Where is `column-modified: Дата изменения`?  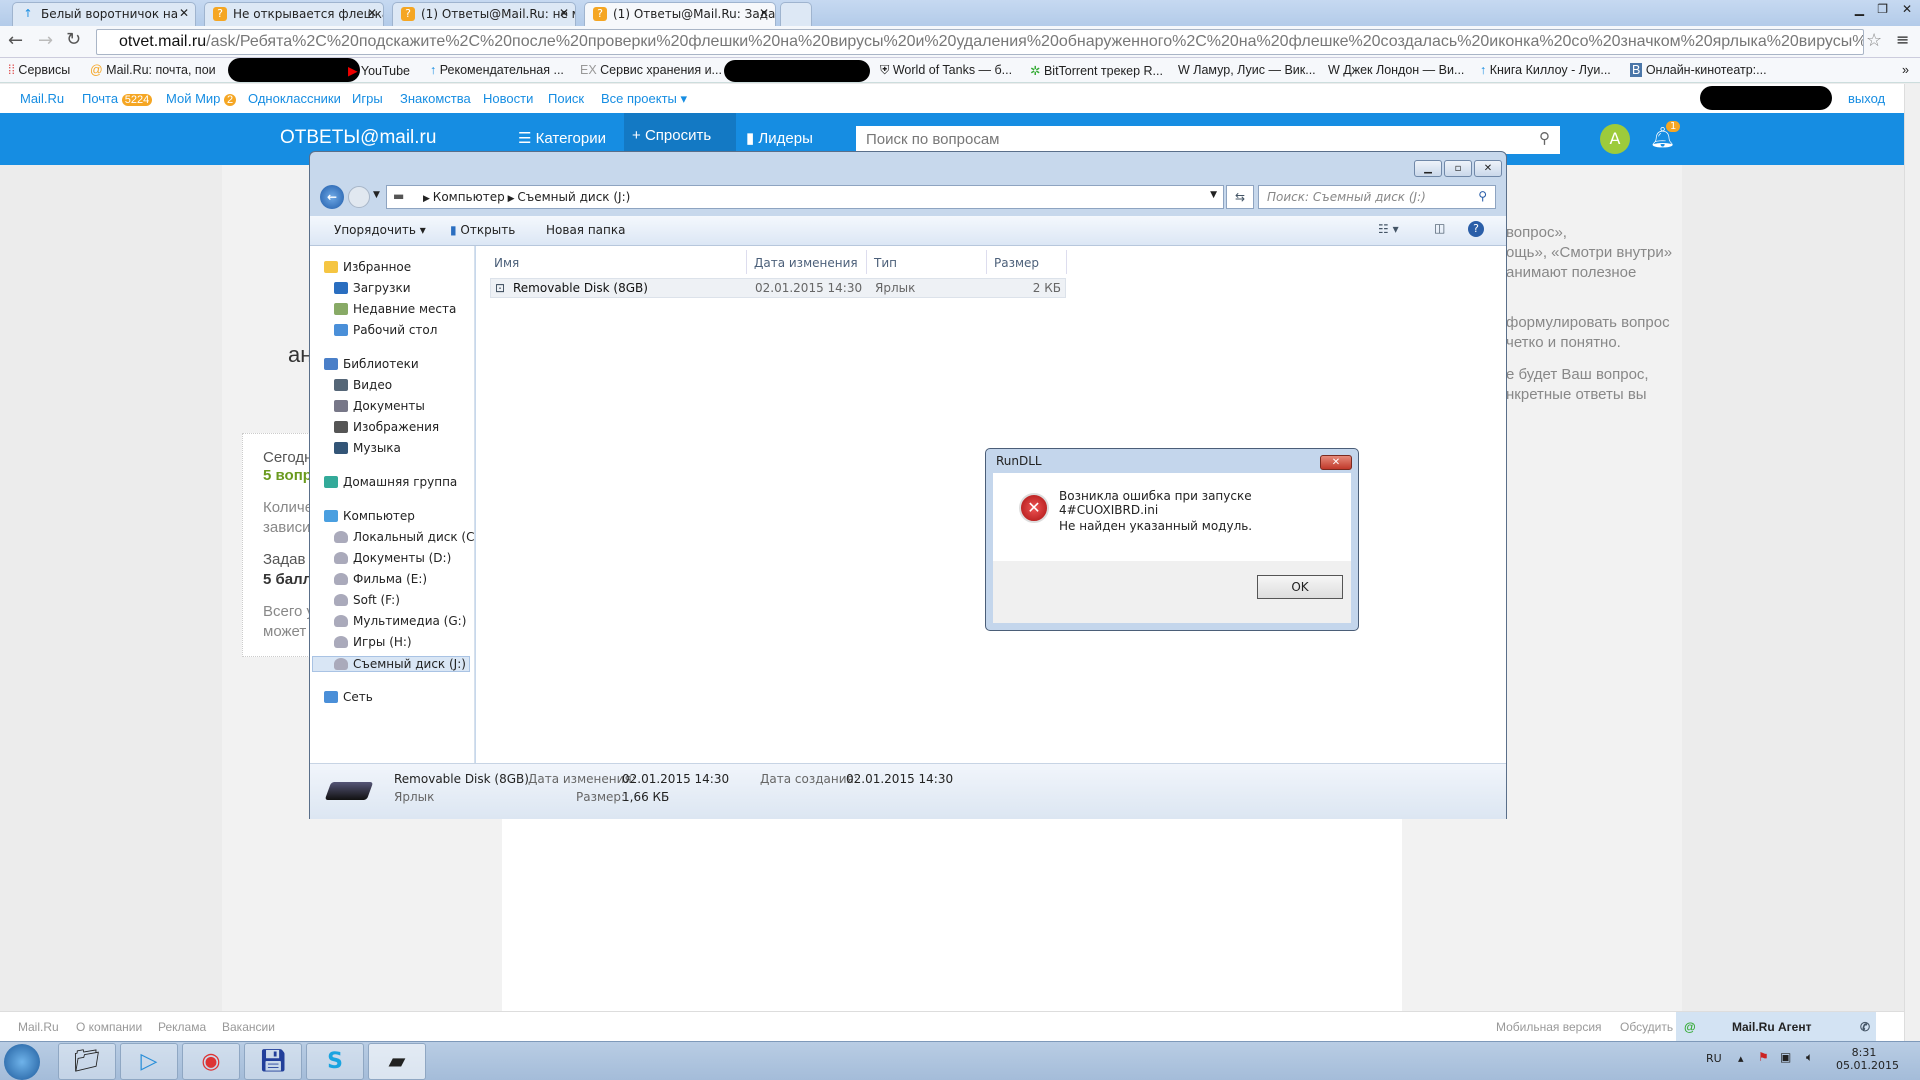
column-modified: Дата изменения is located at coordinates (806, 263).